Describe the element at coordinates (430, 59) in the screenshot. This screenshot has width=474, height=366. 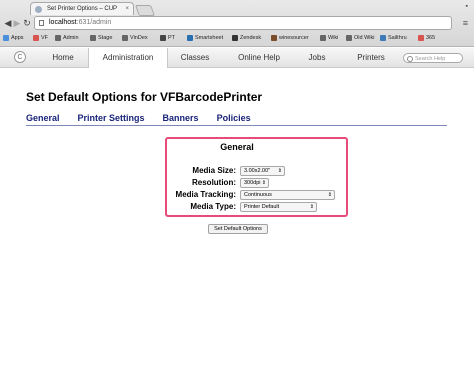
I see `search-placeholder: Search Help` at that location.